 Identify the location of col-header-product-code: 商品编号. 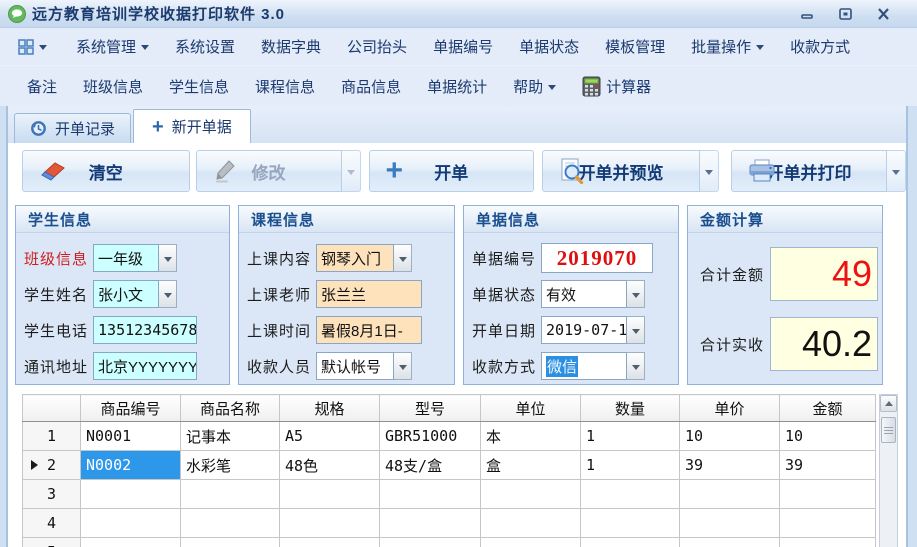
(130, 408).